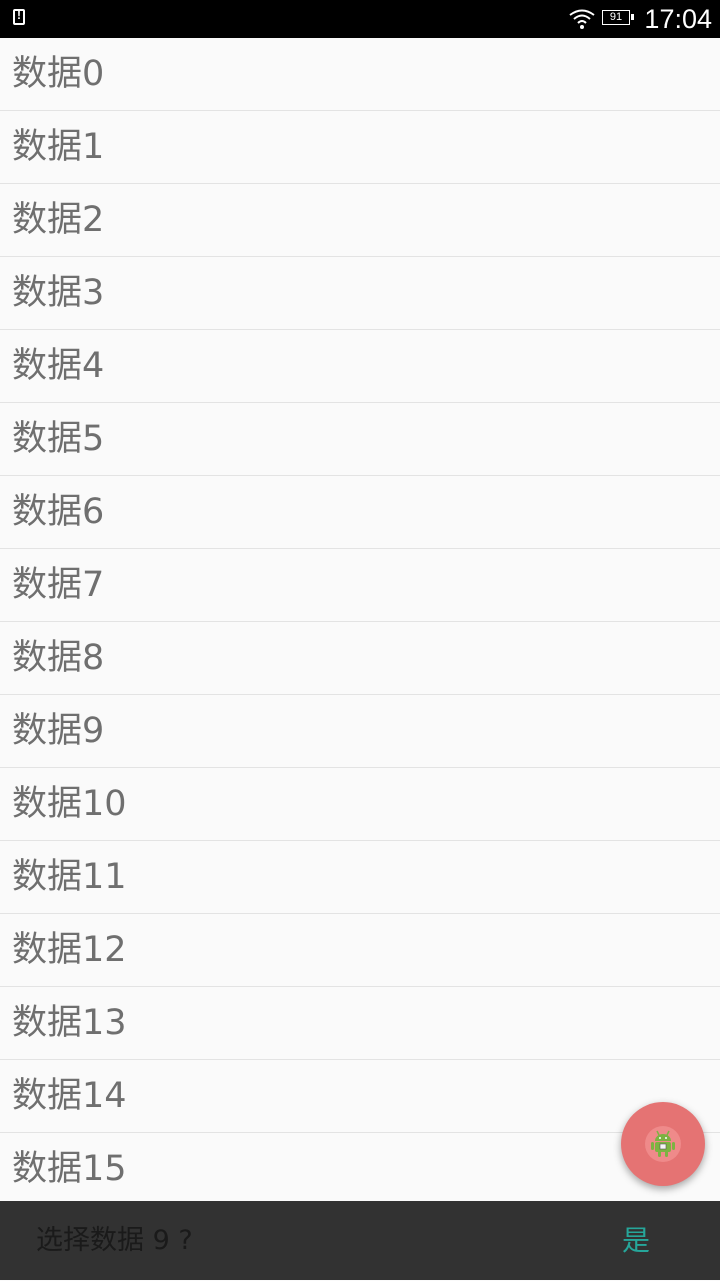 Image resolution: width=720 pixels, height=1281 pixels. I want to click on clock: 17:04, so click(678, 19).